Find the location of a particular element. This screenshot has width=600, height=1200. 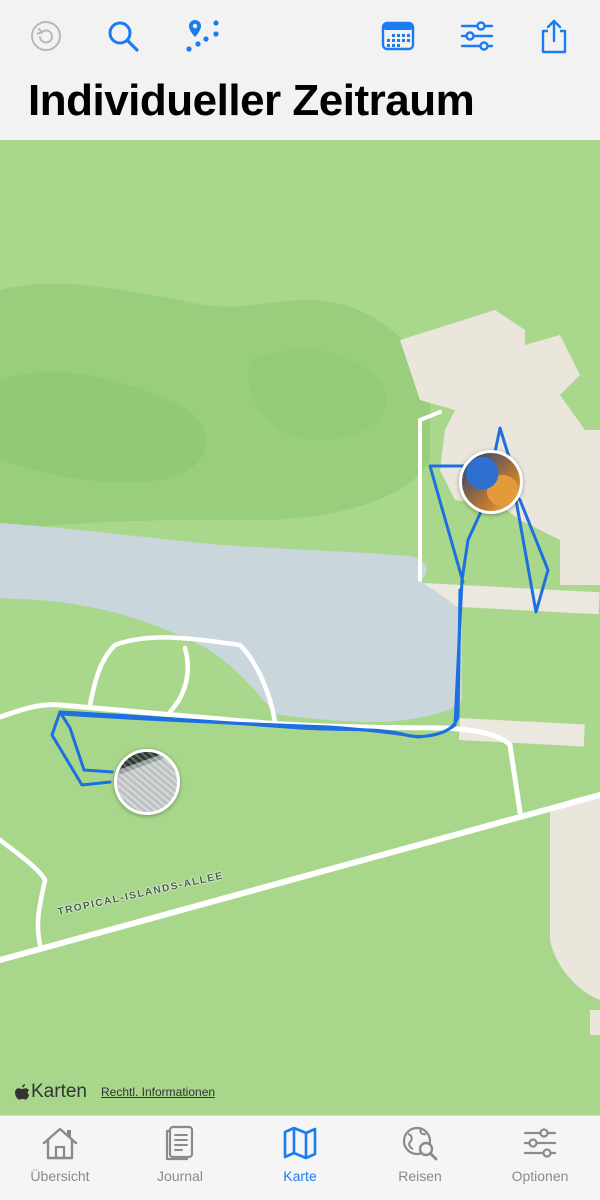

calendar-icon is located at coordinates (398, 36).